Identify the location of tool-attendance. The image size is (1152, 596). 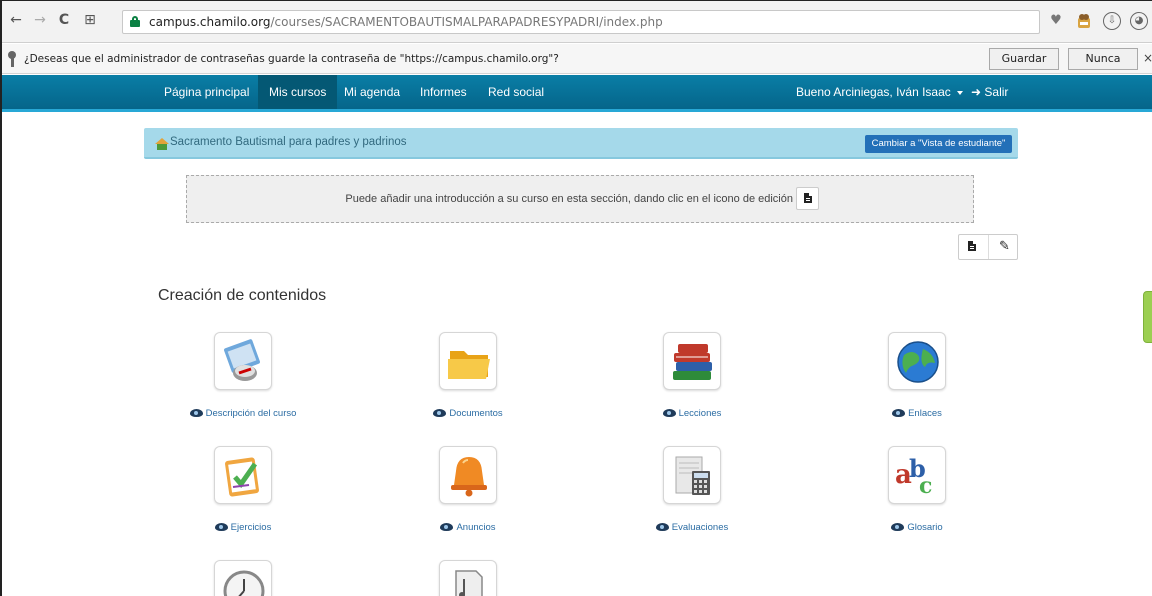
(243, 578).